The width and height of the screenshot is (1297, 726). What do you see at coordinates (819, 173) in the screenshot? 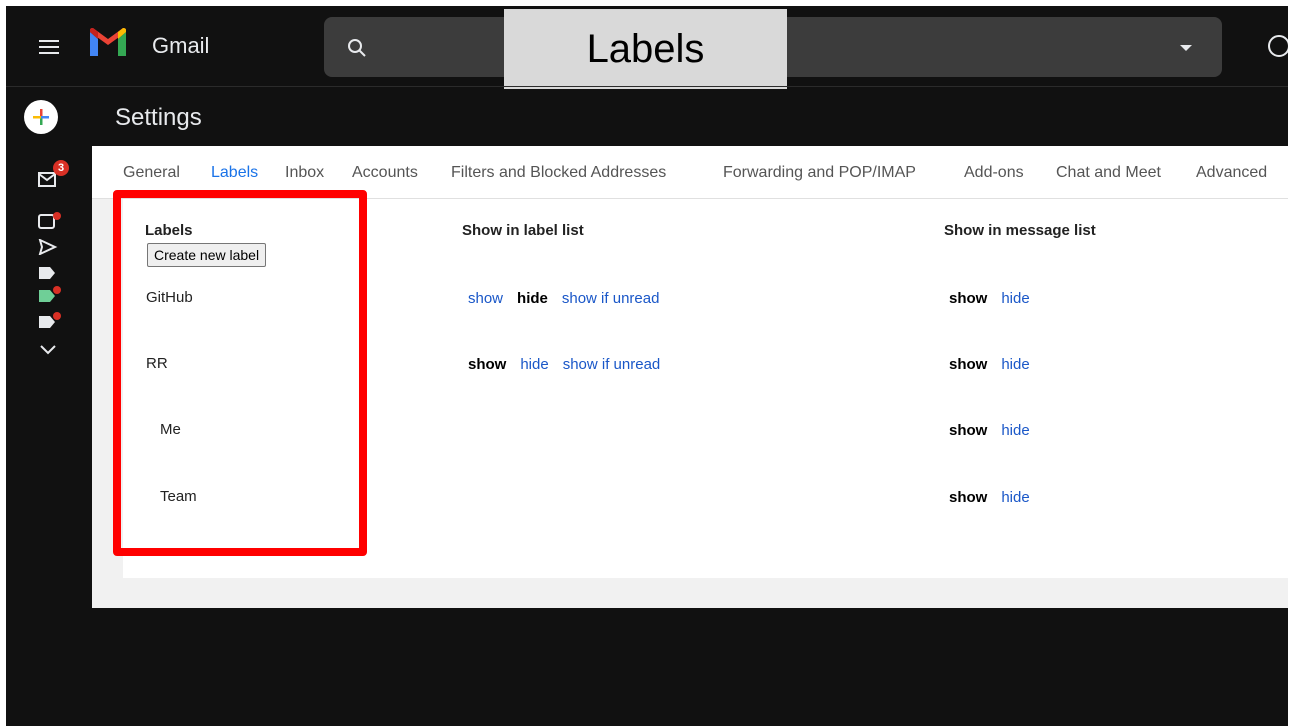
I see `tab-forwarding: Forwarding and POP/IMAP` at bounding box center [819, 173].